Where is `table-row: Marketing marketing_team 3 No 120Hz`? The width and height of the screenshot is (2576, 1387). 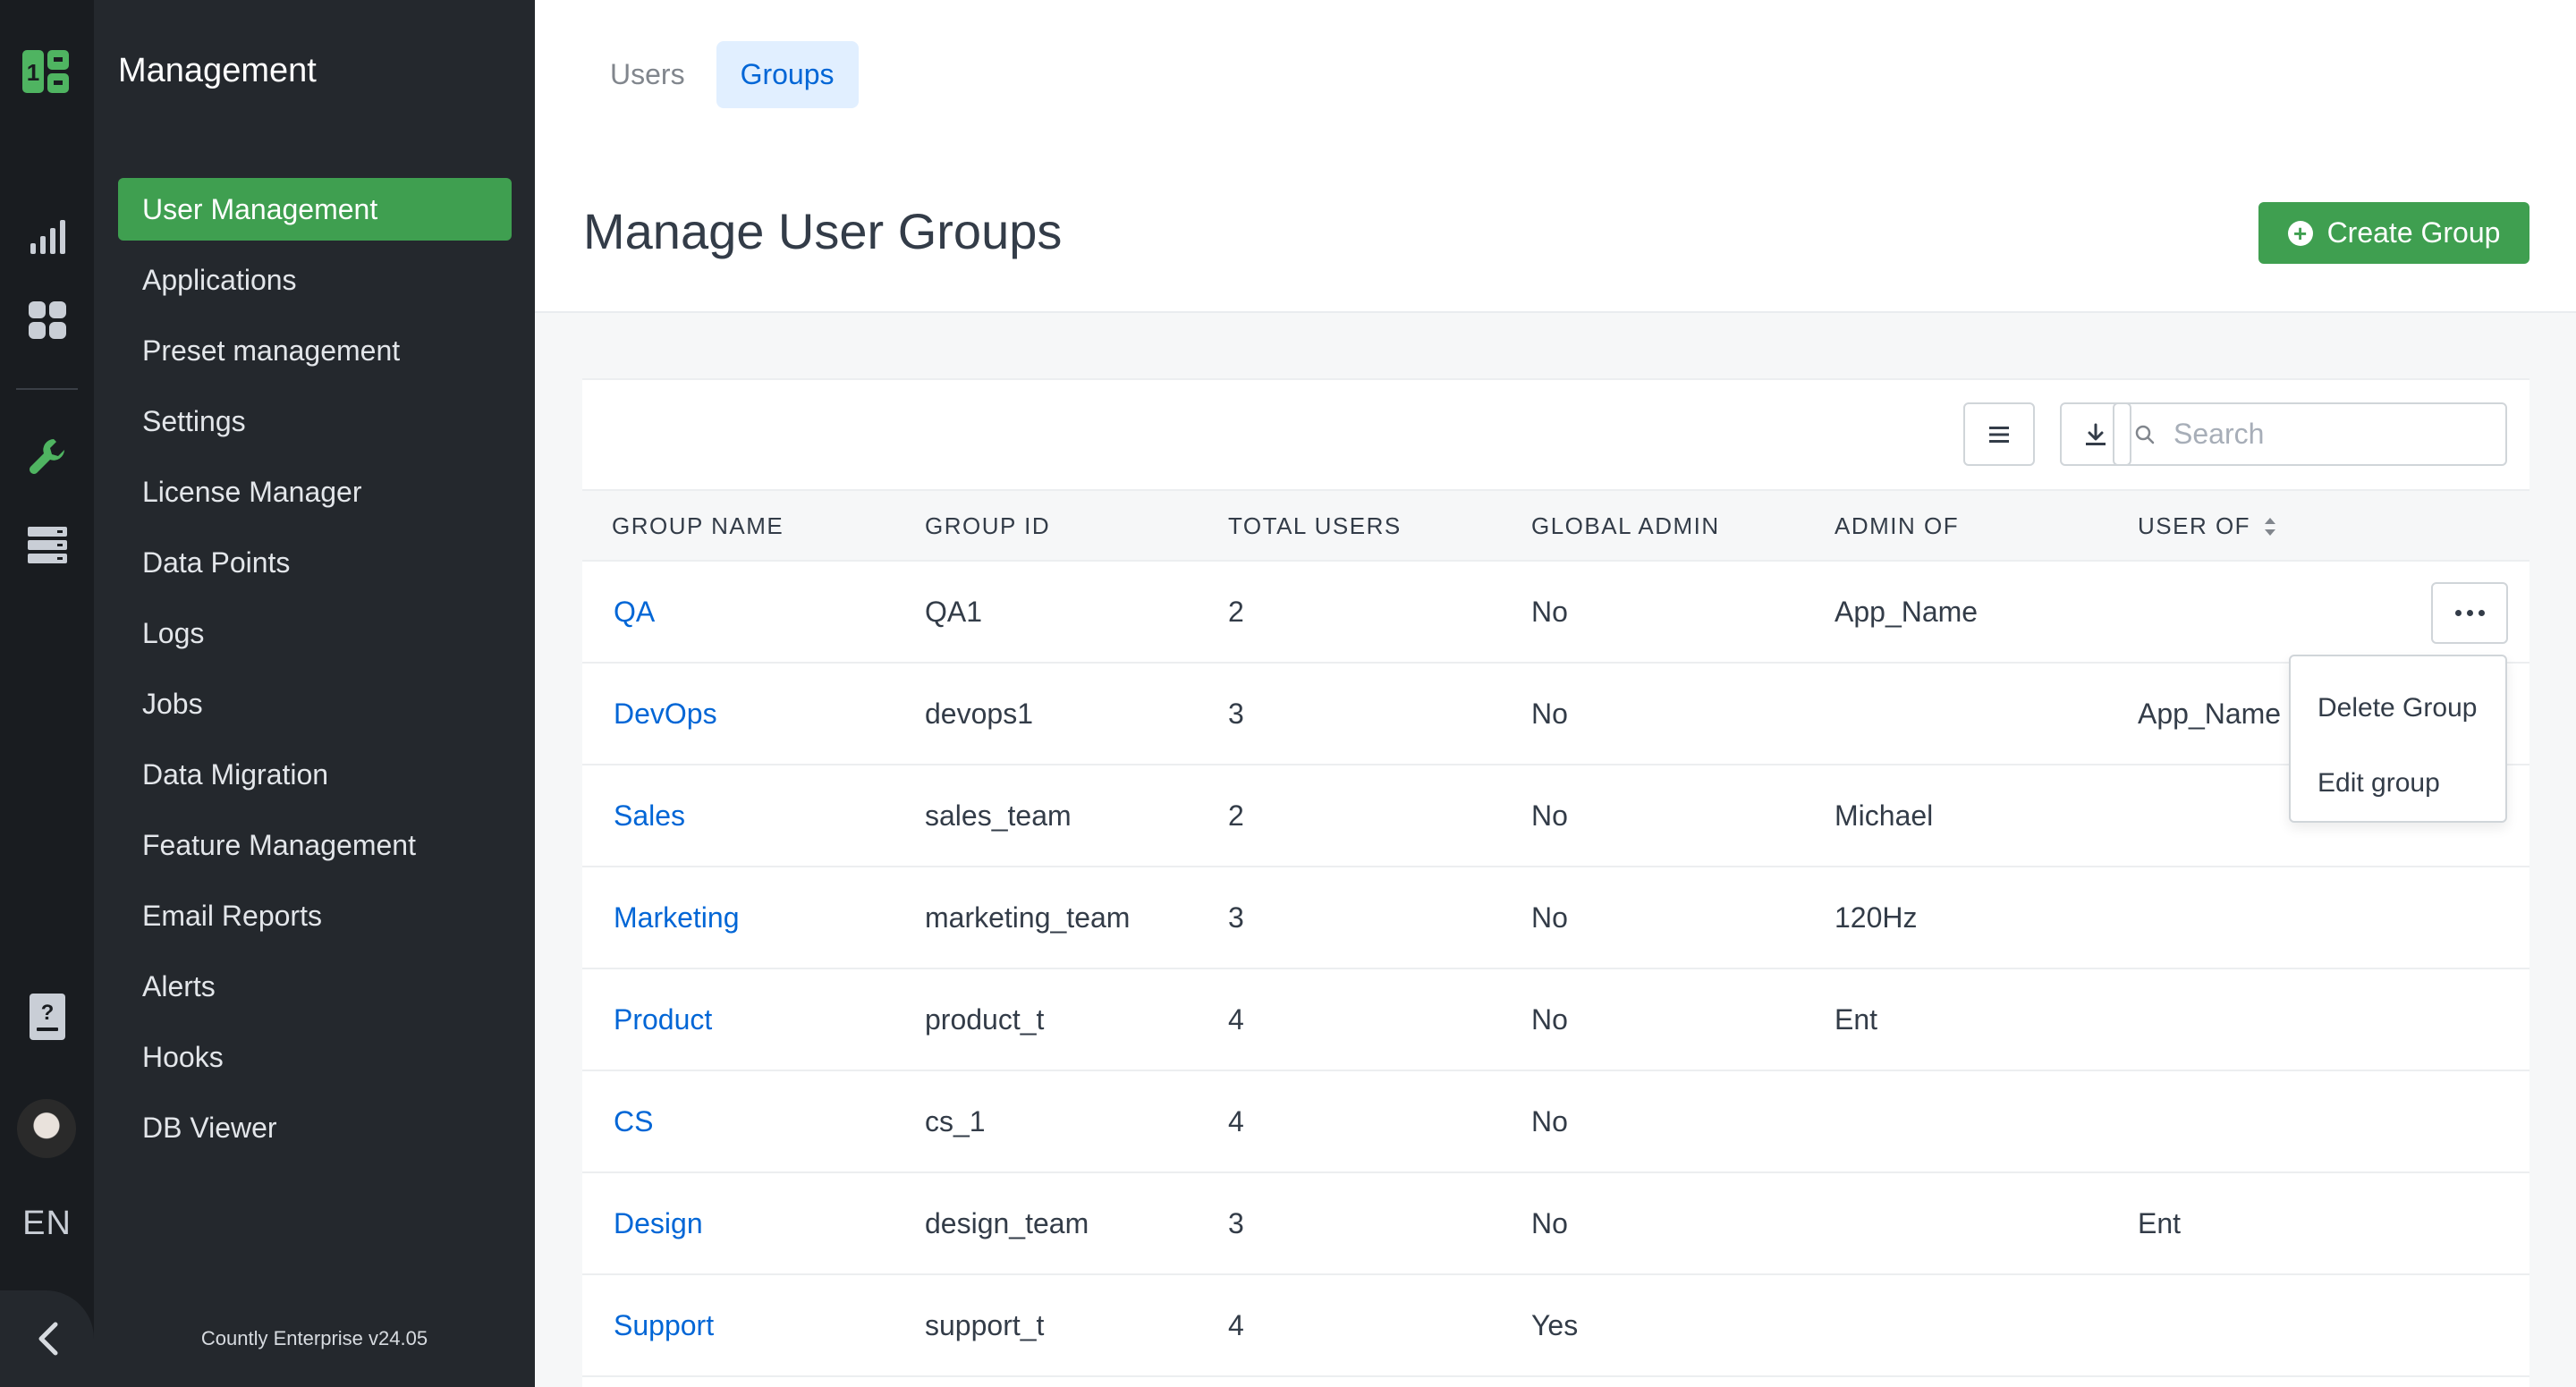
table-row: Marketing marketing_team 3 No 120Hz is located at coordinates (1555, 918).